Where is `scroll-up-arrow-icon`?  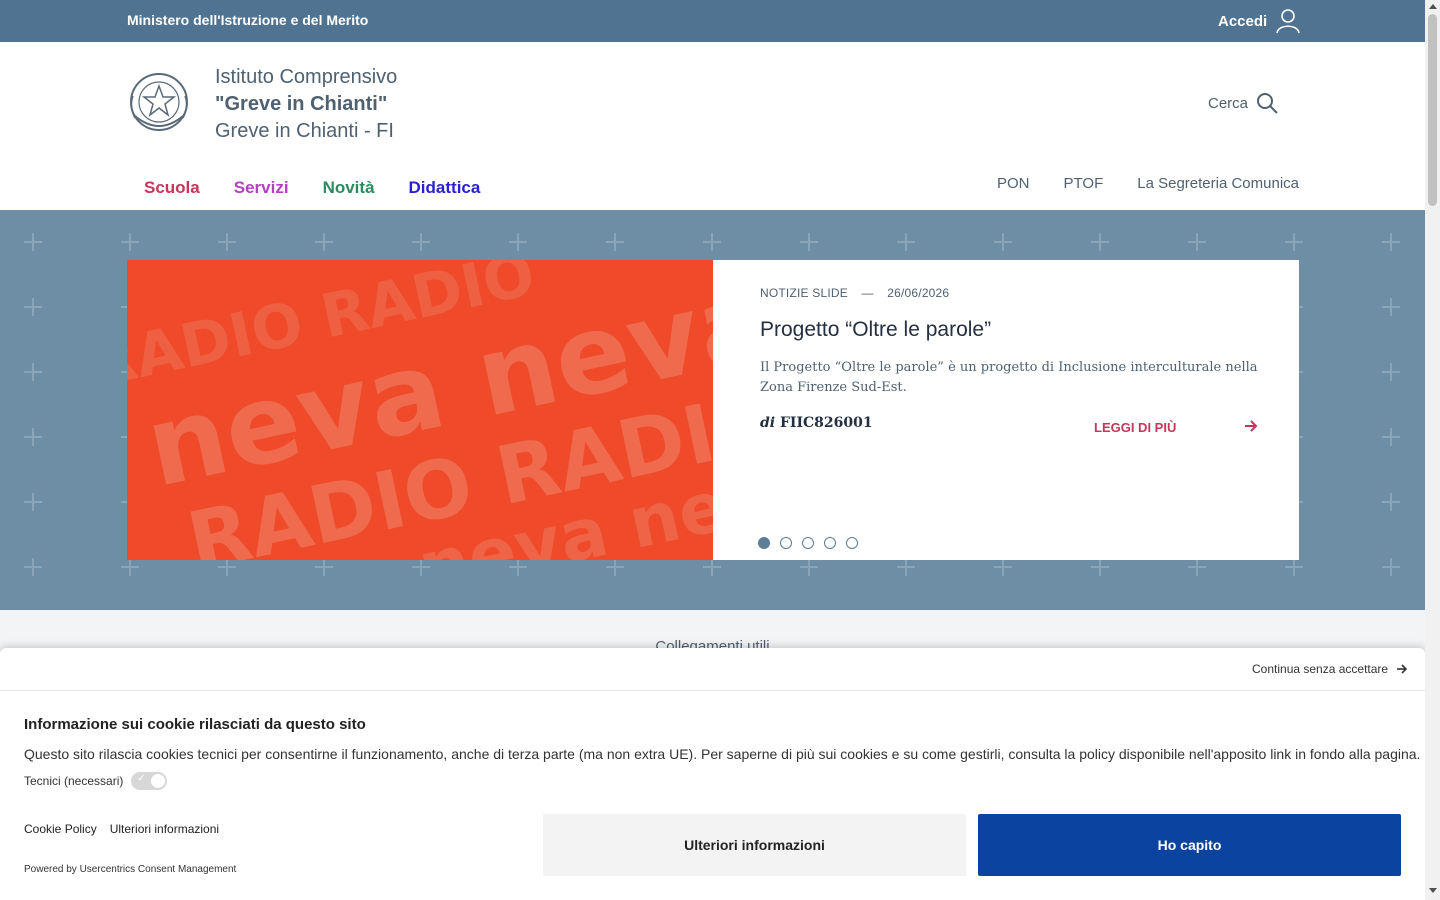
scroll-up-arrow-icon is located at coordinates (1433, 6).